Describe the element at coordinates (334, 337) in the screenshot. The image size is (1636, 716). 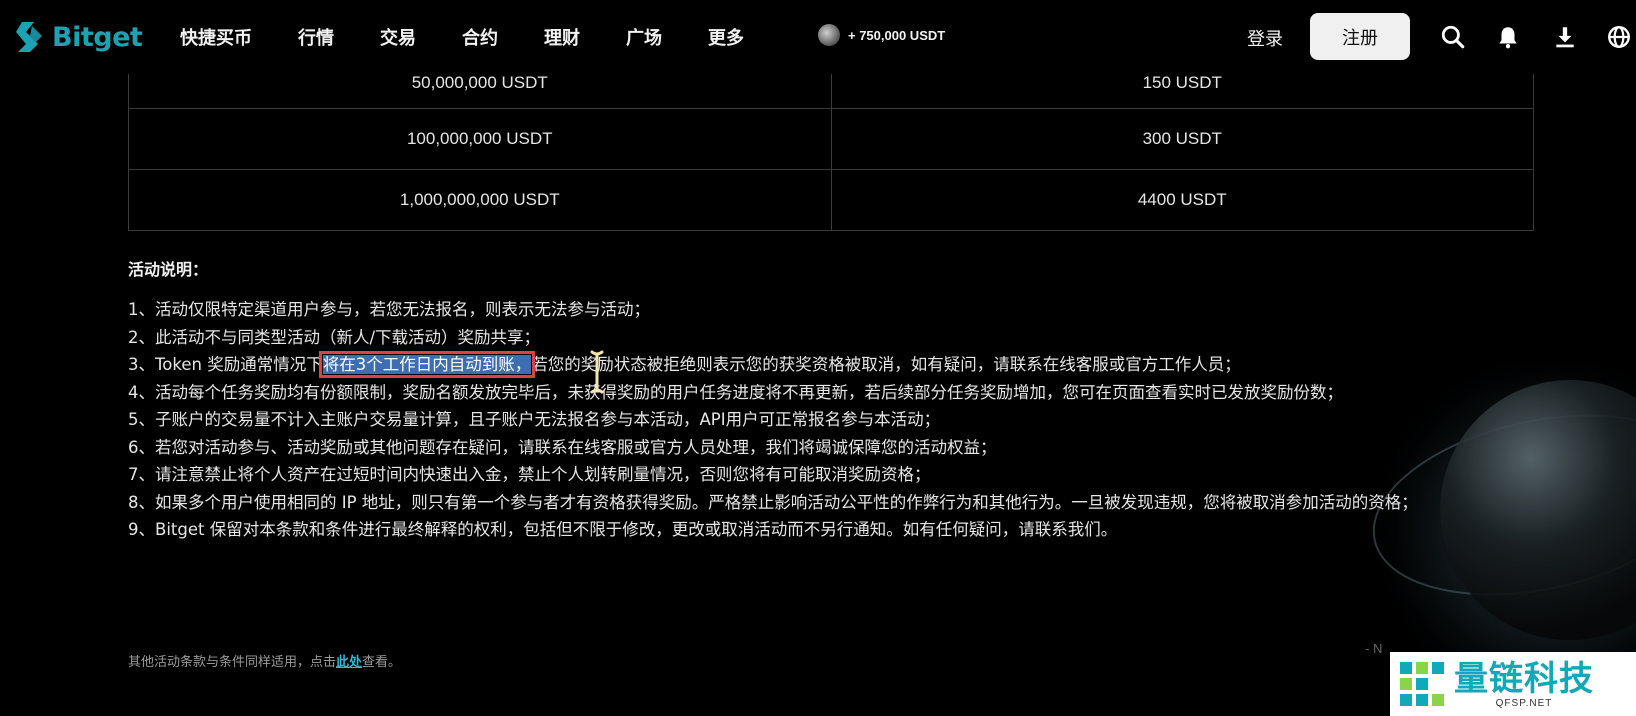
I see `rule-item: 2、此活动不与同类型活动（新人/下载活动）奖励共享；` at that location.